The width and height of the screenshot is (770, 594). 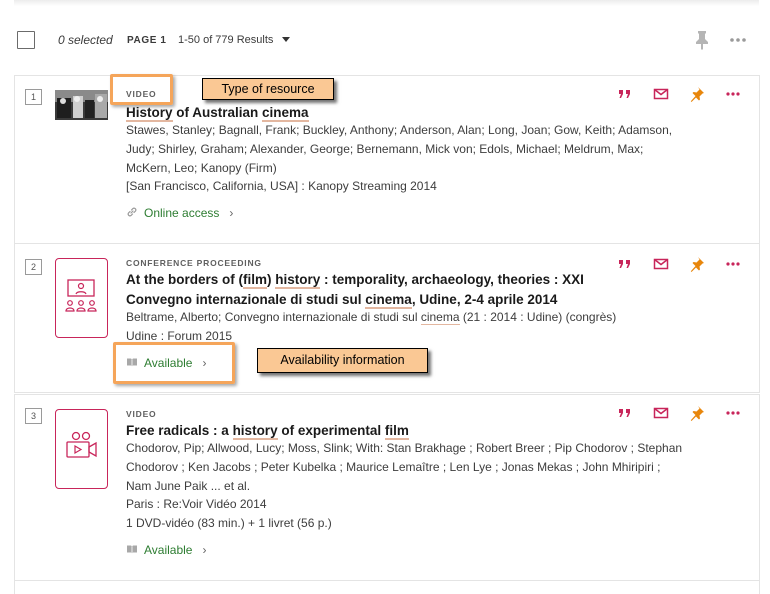 What do you see at coordinates (229, 523) in the screenshot?
I see `details-line: 1 DVD-vidéo (83 min.) + 1 livret (56 p.)` at bounding box center [229, 523].